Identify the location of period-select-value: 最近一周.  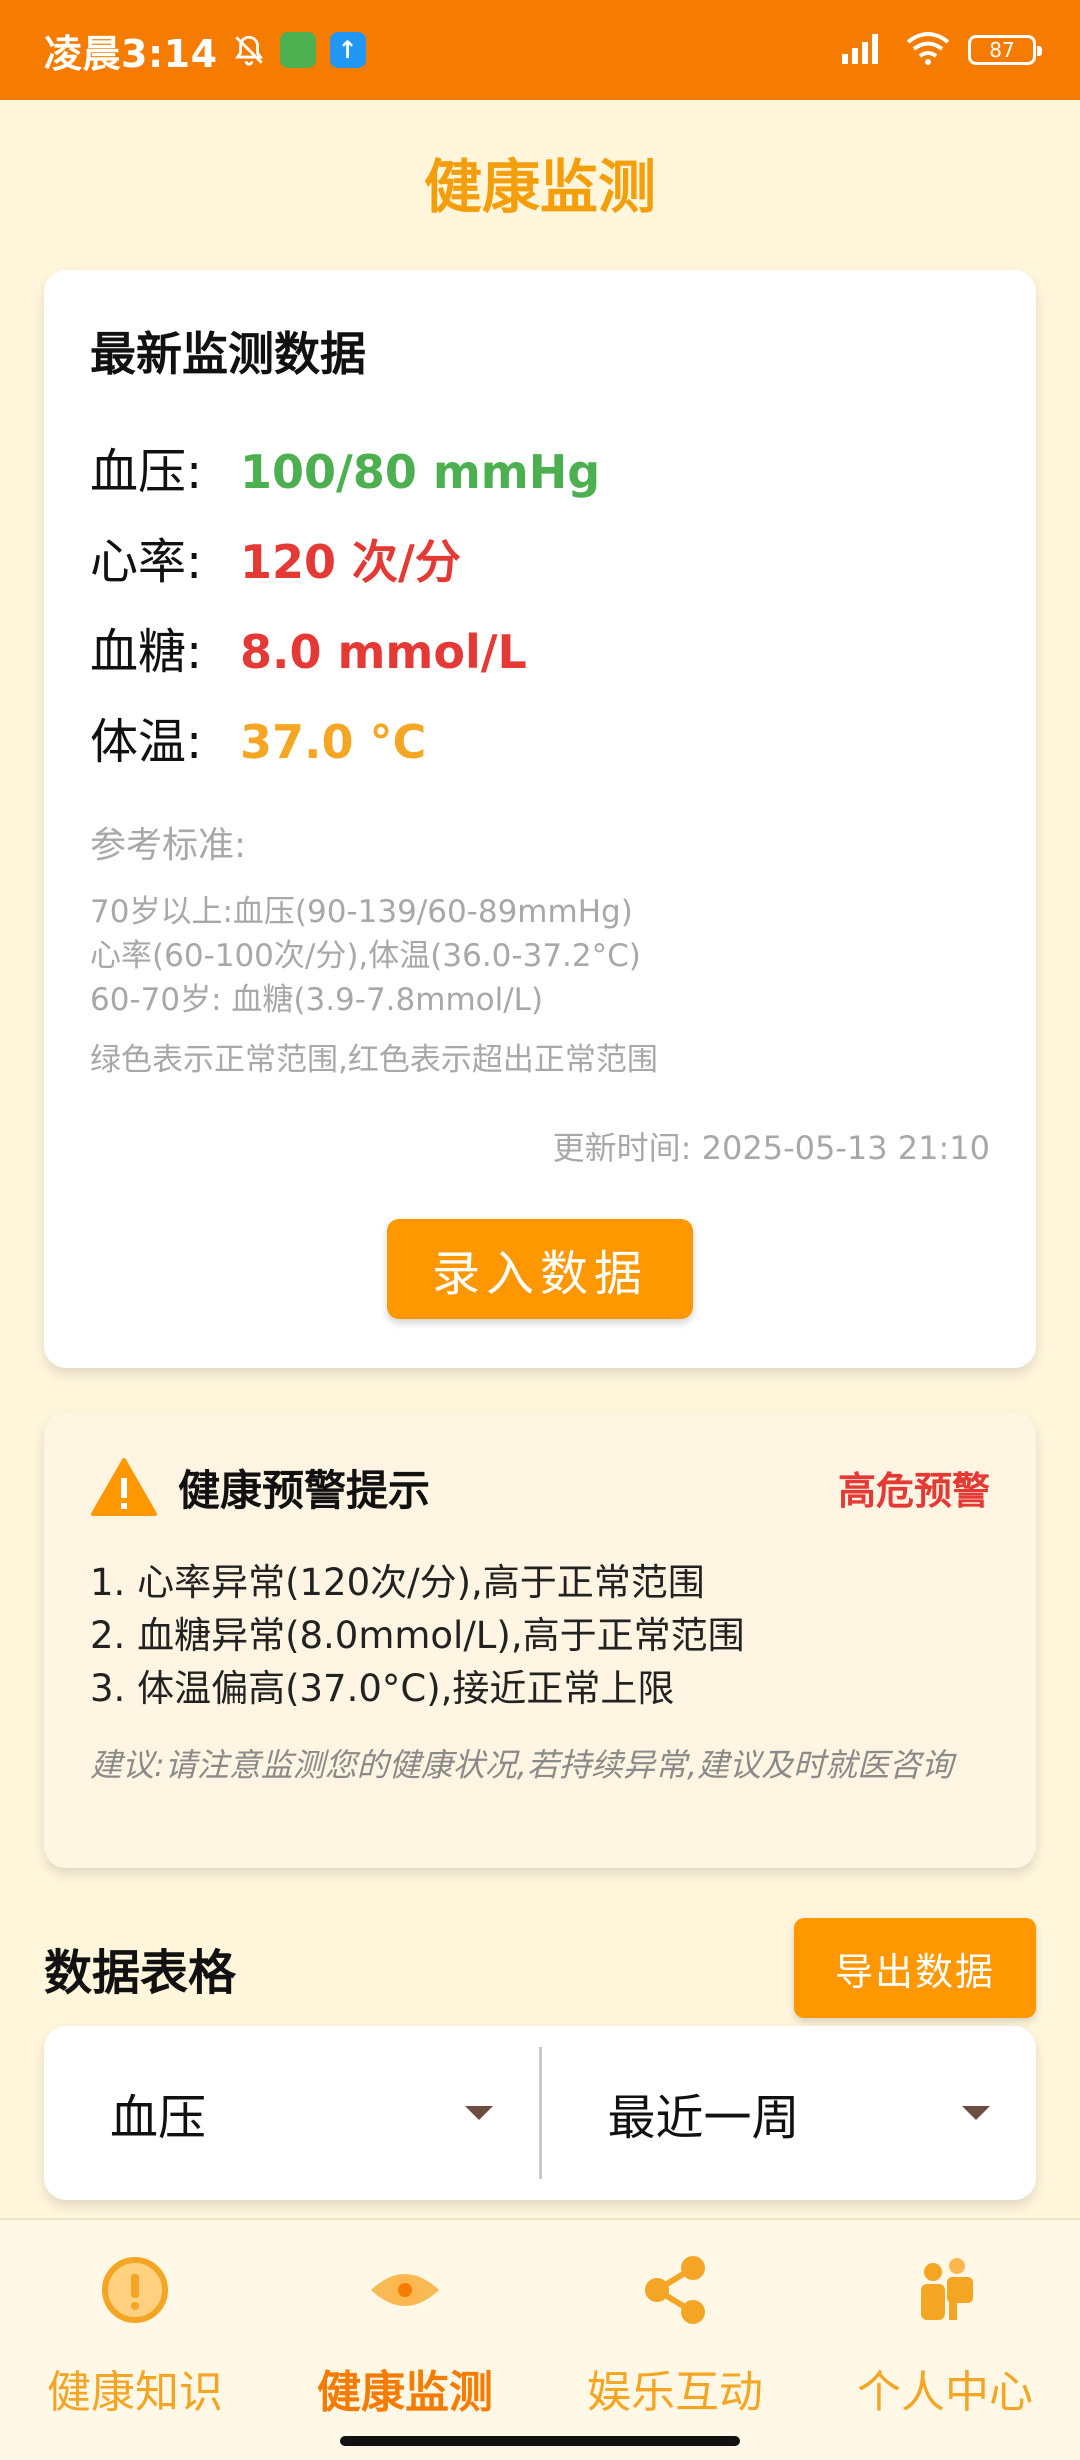
(703, 2118).